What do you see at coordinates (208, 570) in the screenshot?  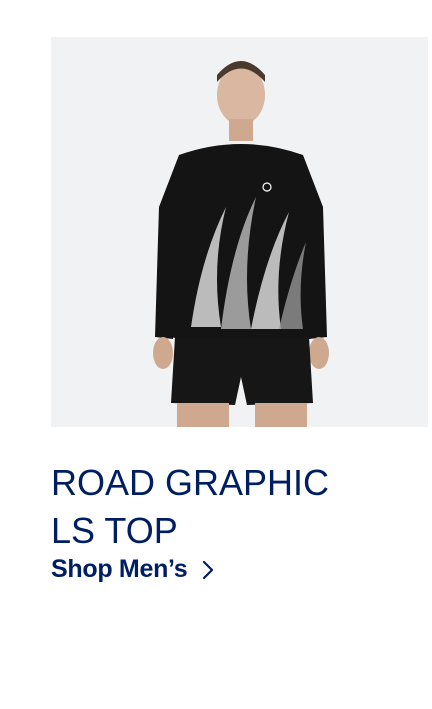 I see `chevron-right-icon` at bounding box center [208, 570].